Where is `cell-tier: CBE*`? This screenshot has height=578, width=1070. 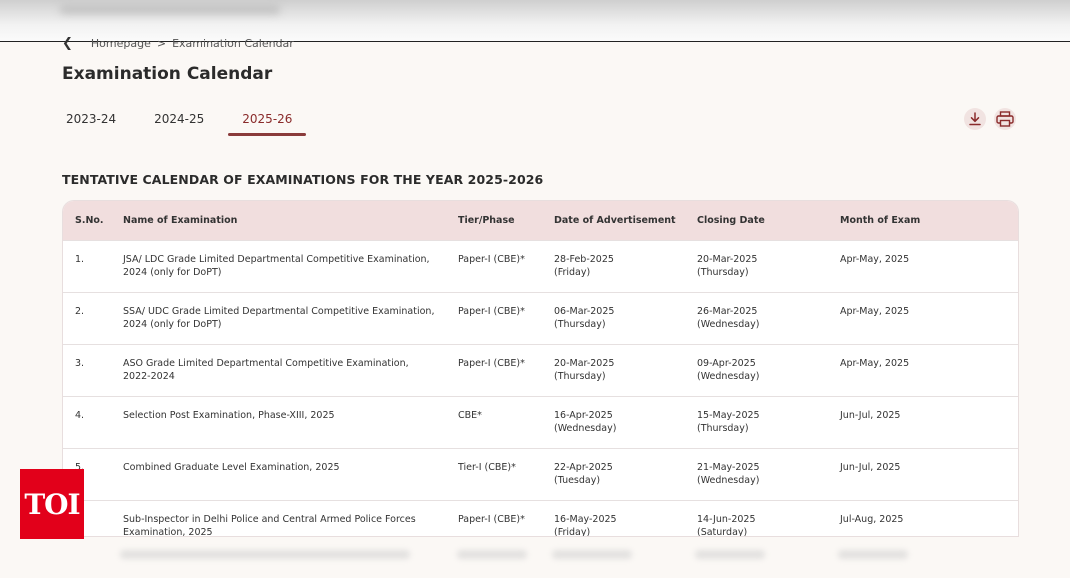 cell-tier: CBE* is located at coordinates (494, 421).